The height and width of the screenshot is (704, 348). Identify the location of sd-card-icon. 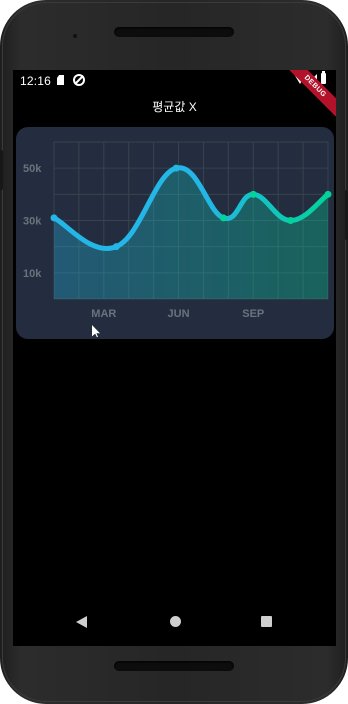
(60, 80).